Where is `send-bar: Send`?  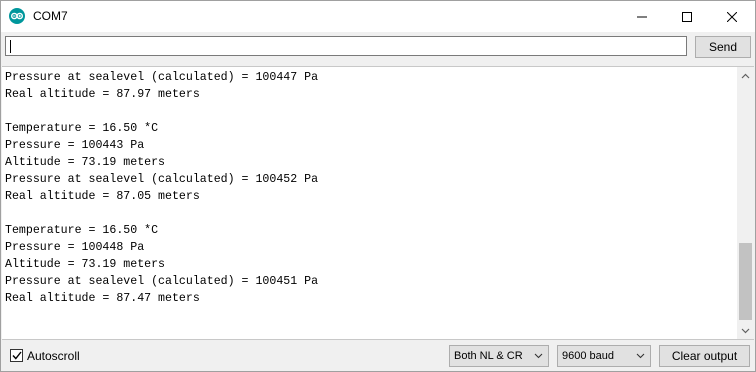 send-bar: Send is located at coordinates (378, 47).